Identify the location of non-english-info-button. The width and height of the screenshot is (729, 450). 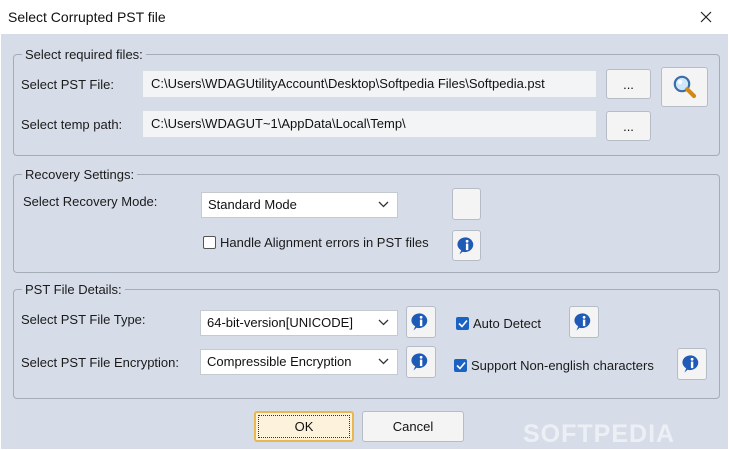
(692, 364).